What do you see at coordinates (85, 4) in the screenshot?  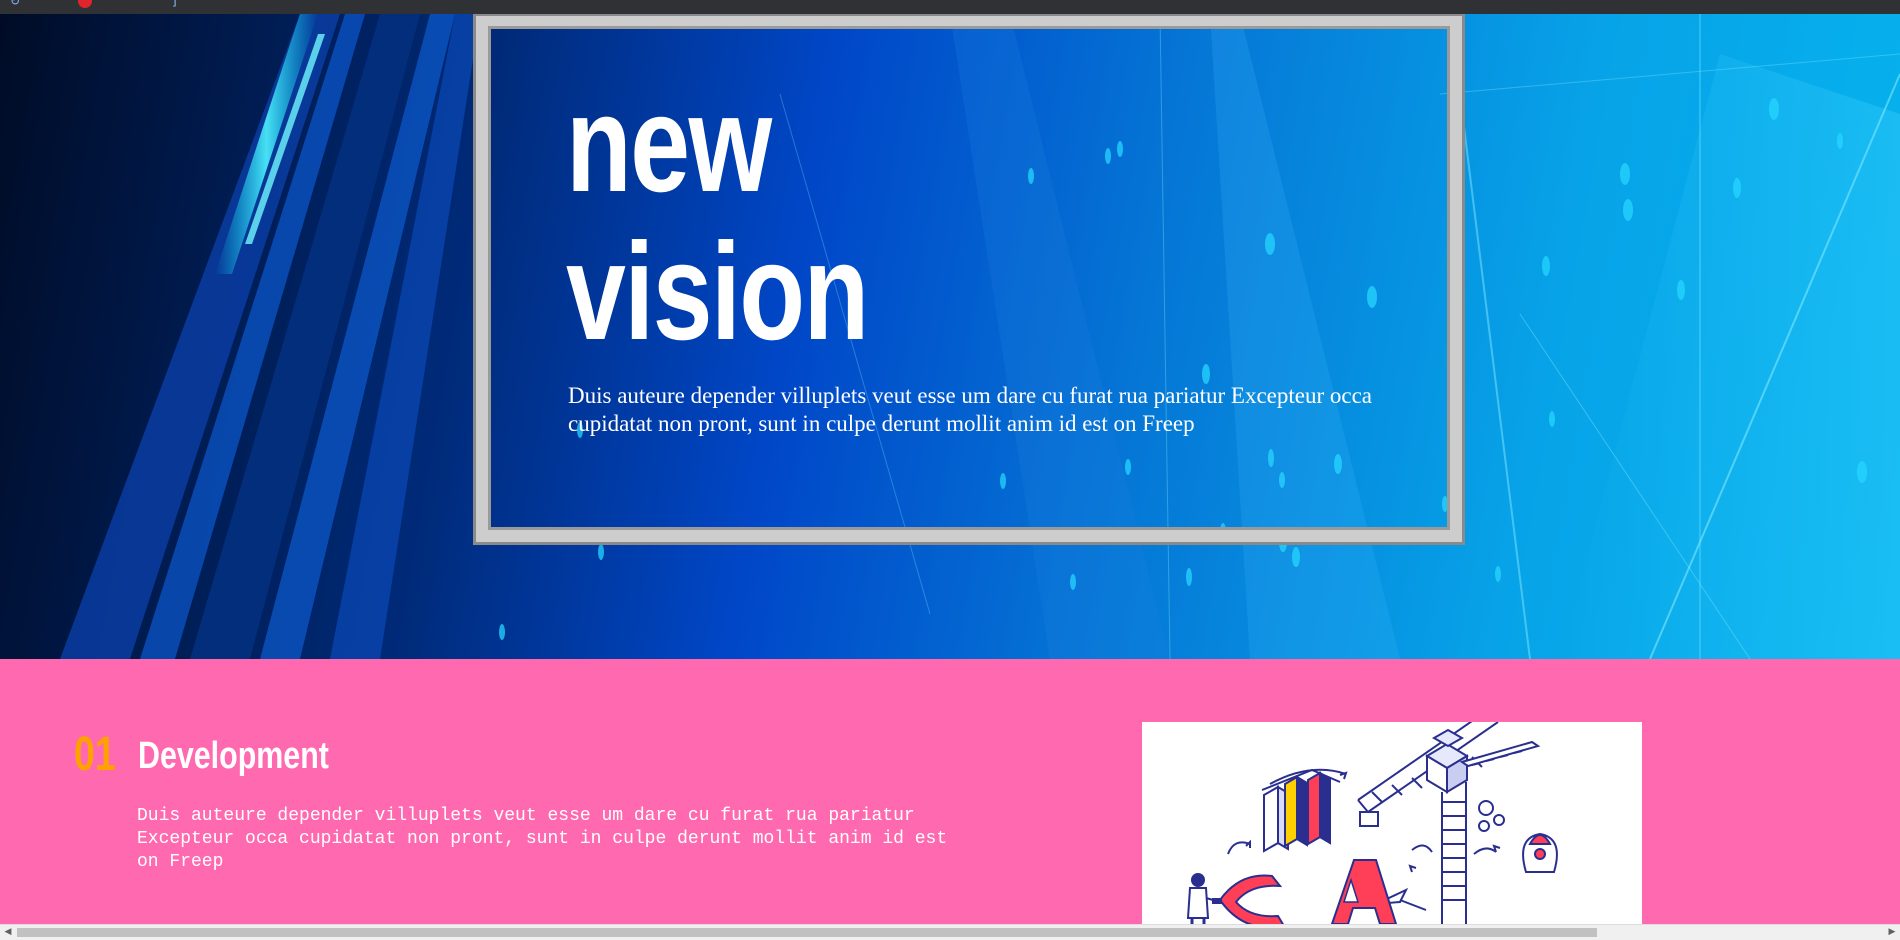 I see `favicon-icon` at bounding box center [85, 4].